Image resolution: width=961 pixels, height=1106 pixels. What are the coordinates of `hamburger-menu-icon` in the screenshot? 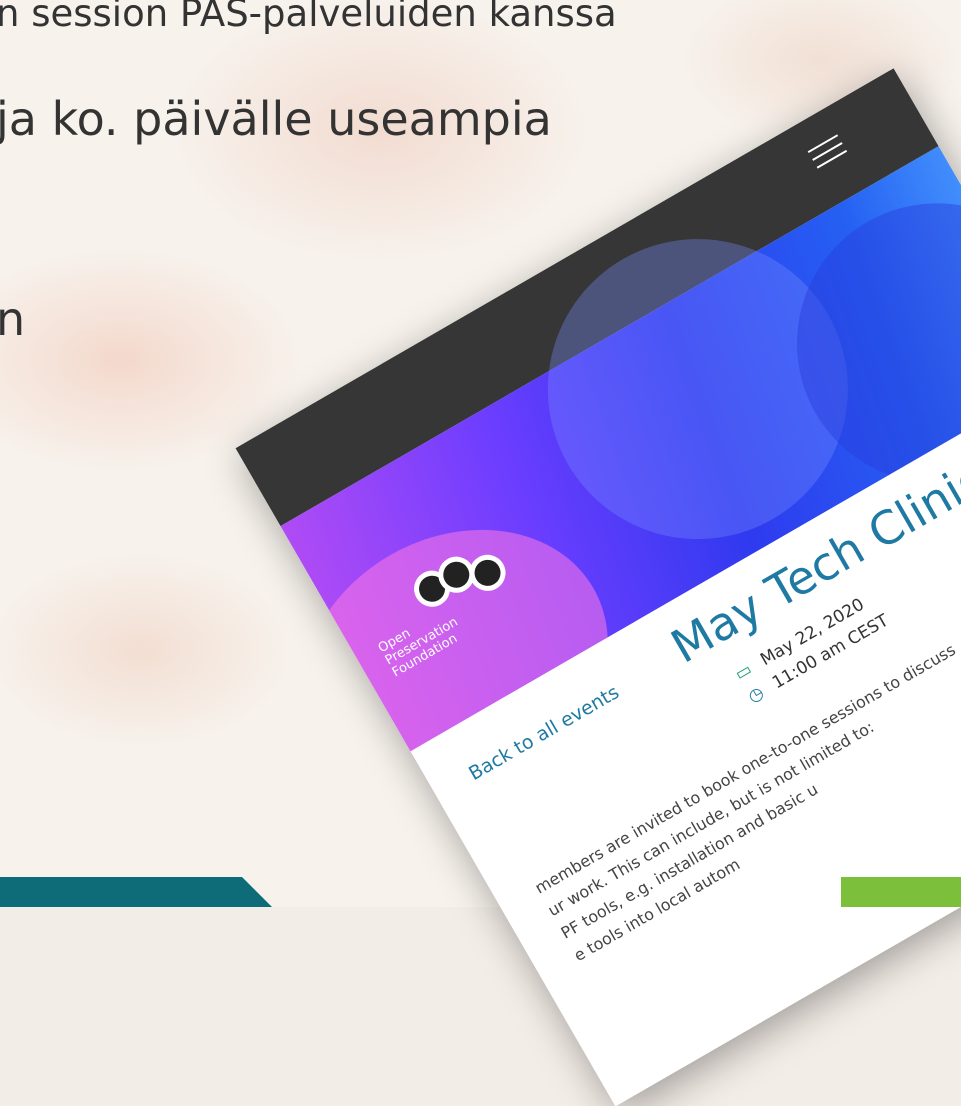 It's located at (827, 151).